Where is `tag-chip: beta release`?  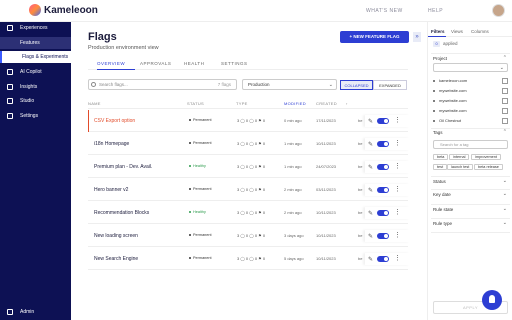
tag-chip: beta release is located at coordinates (488, 167).